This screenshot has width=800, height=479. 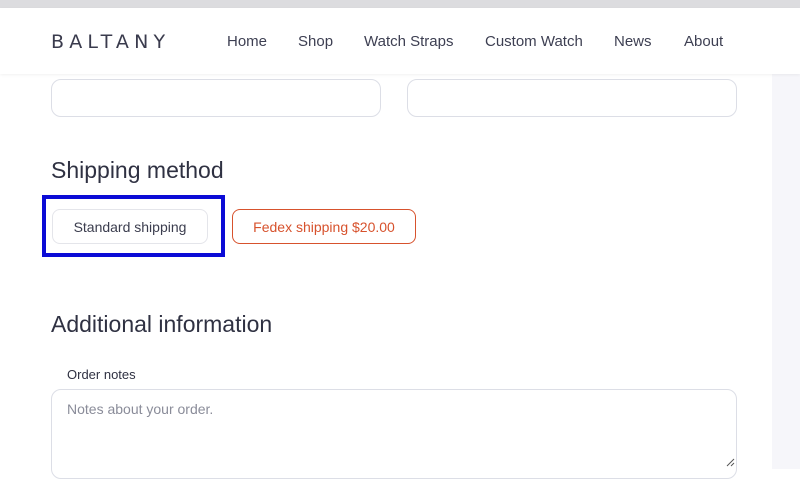 I want to click on nav-watch-straps: Watch Straps, so click(x=408, y=41).